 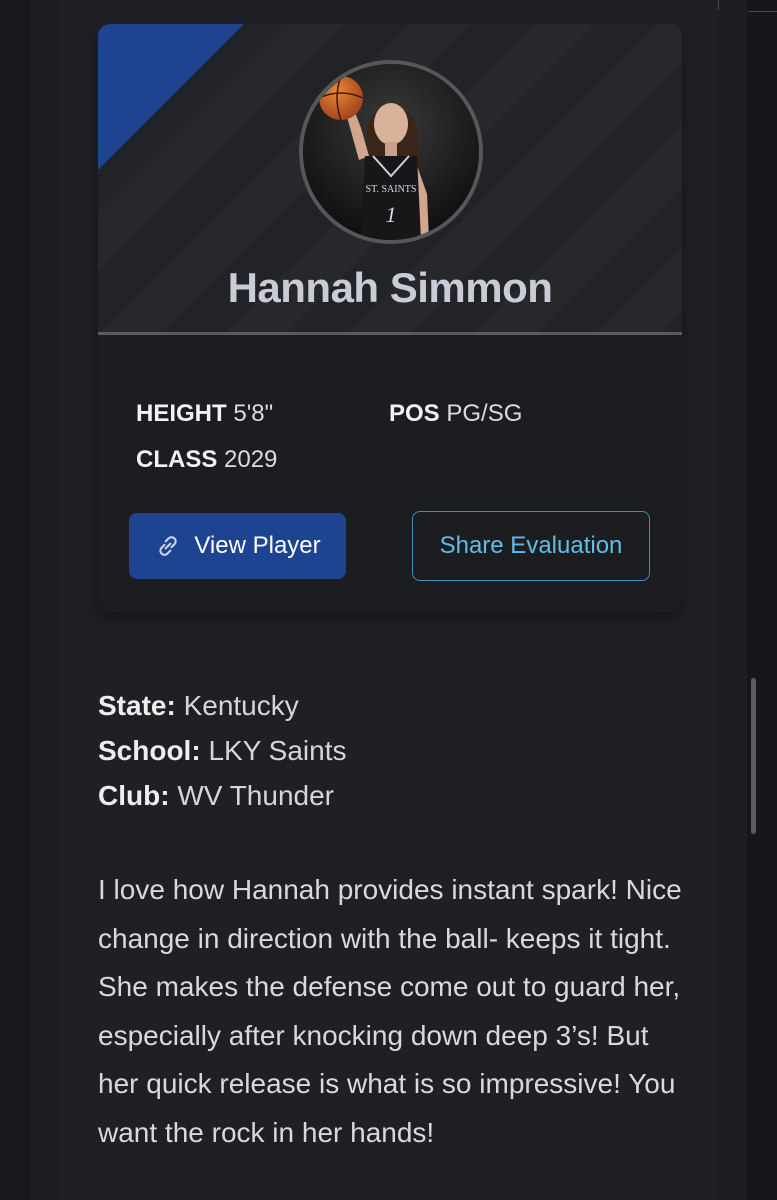 I want to click on top-rule, so click(x=762, y=6).